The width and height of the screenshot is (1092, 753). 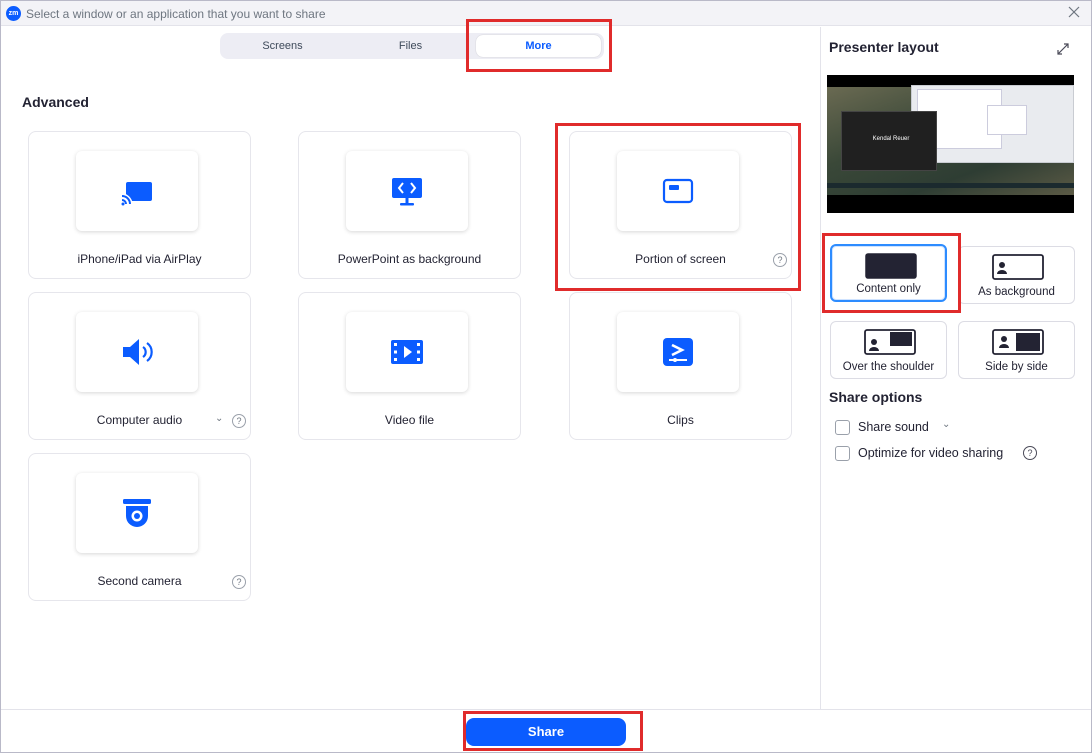 I want to click on layout-label: Content only, so click(x=888, y=289).